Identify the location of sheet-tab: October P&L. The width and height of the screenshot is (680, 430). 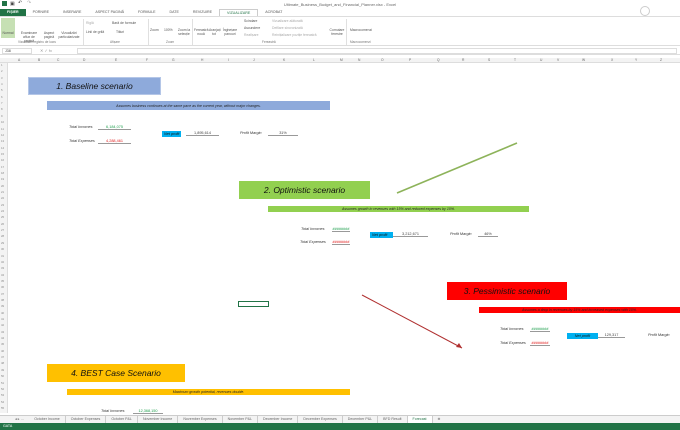
(122, 419).